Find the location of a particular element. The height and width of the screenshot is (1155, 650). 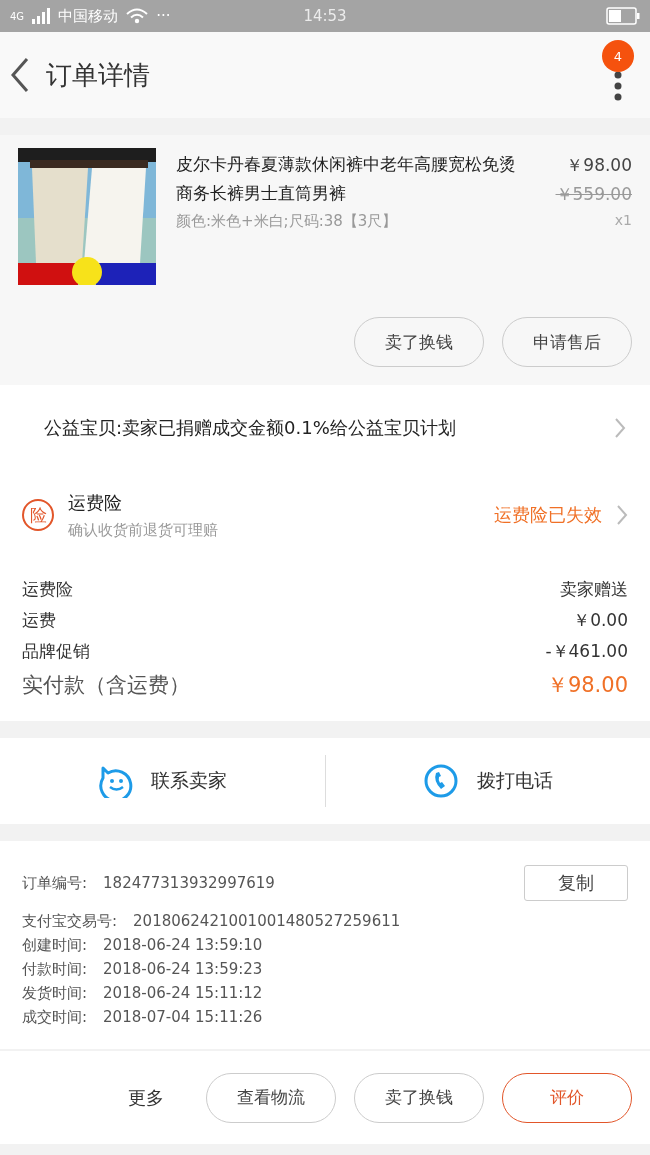

info-value: 2018-06-24 15:11:12 is located at coordinates (183, 993).